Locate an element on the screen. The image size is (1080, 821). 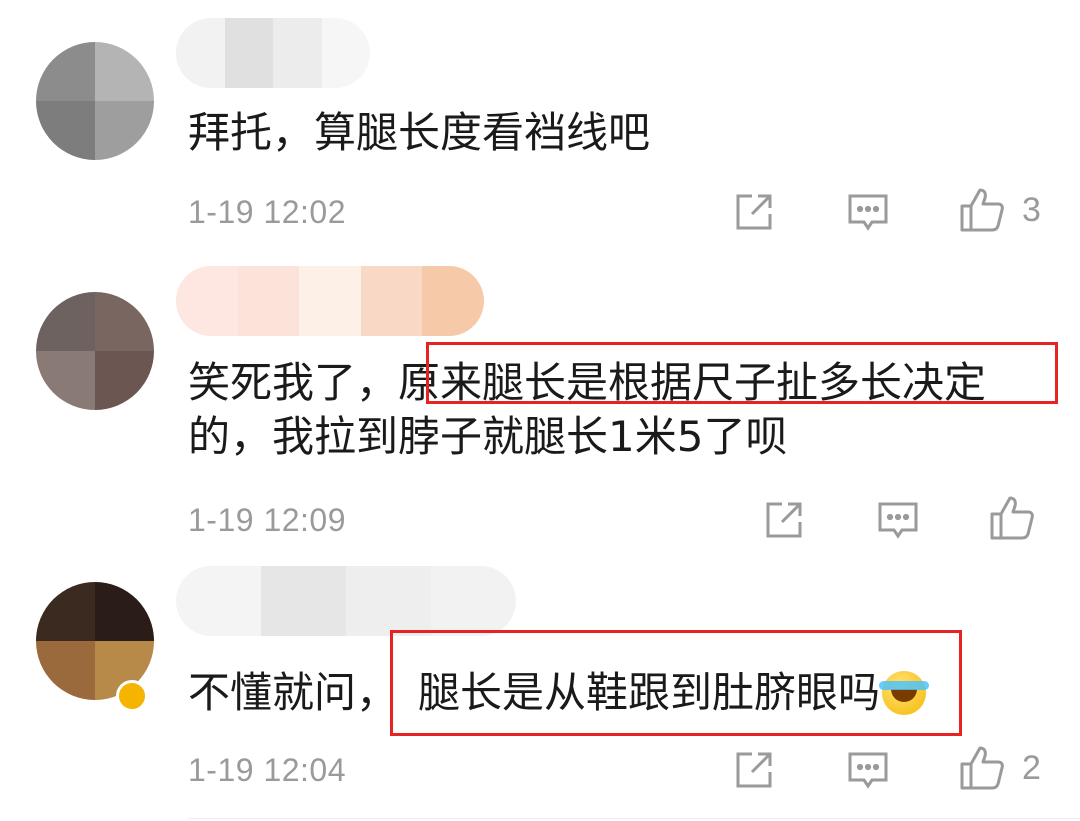
comment-timestamp: 1-19 12:09 is located at coordinates (267, 520).